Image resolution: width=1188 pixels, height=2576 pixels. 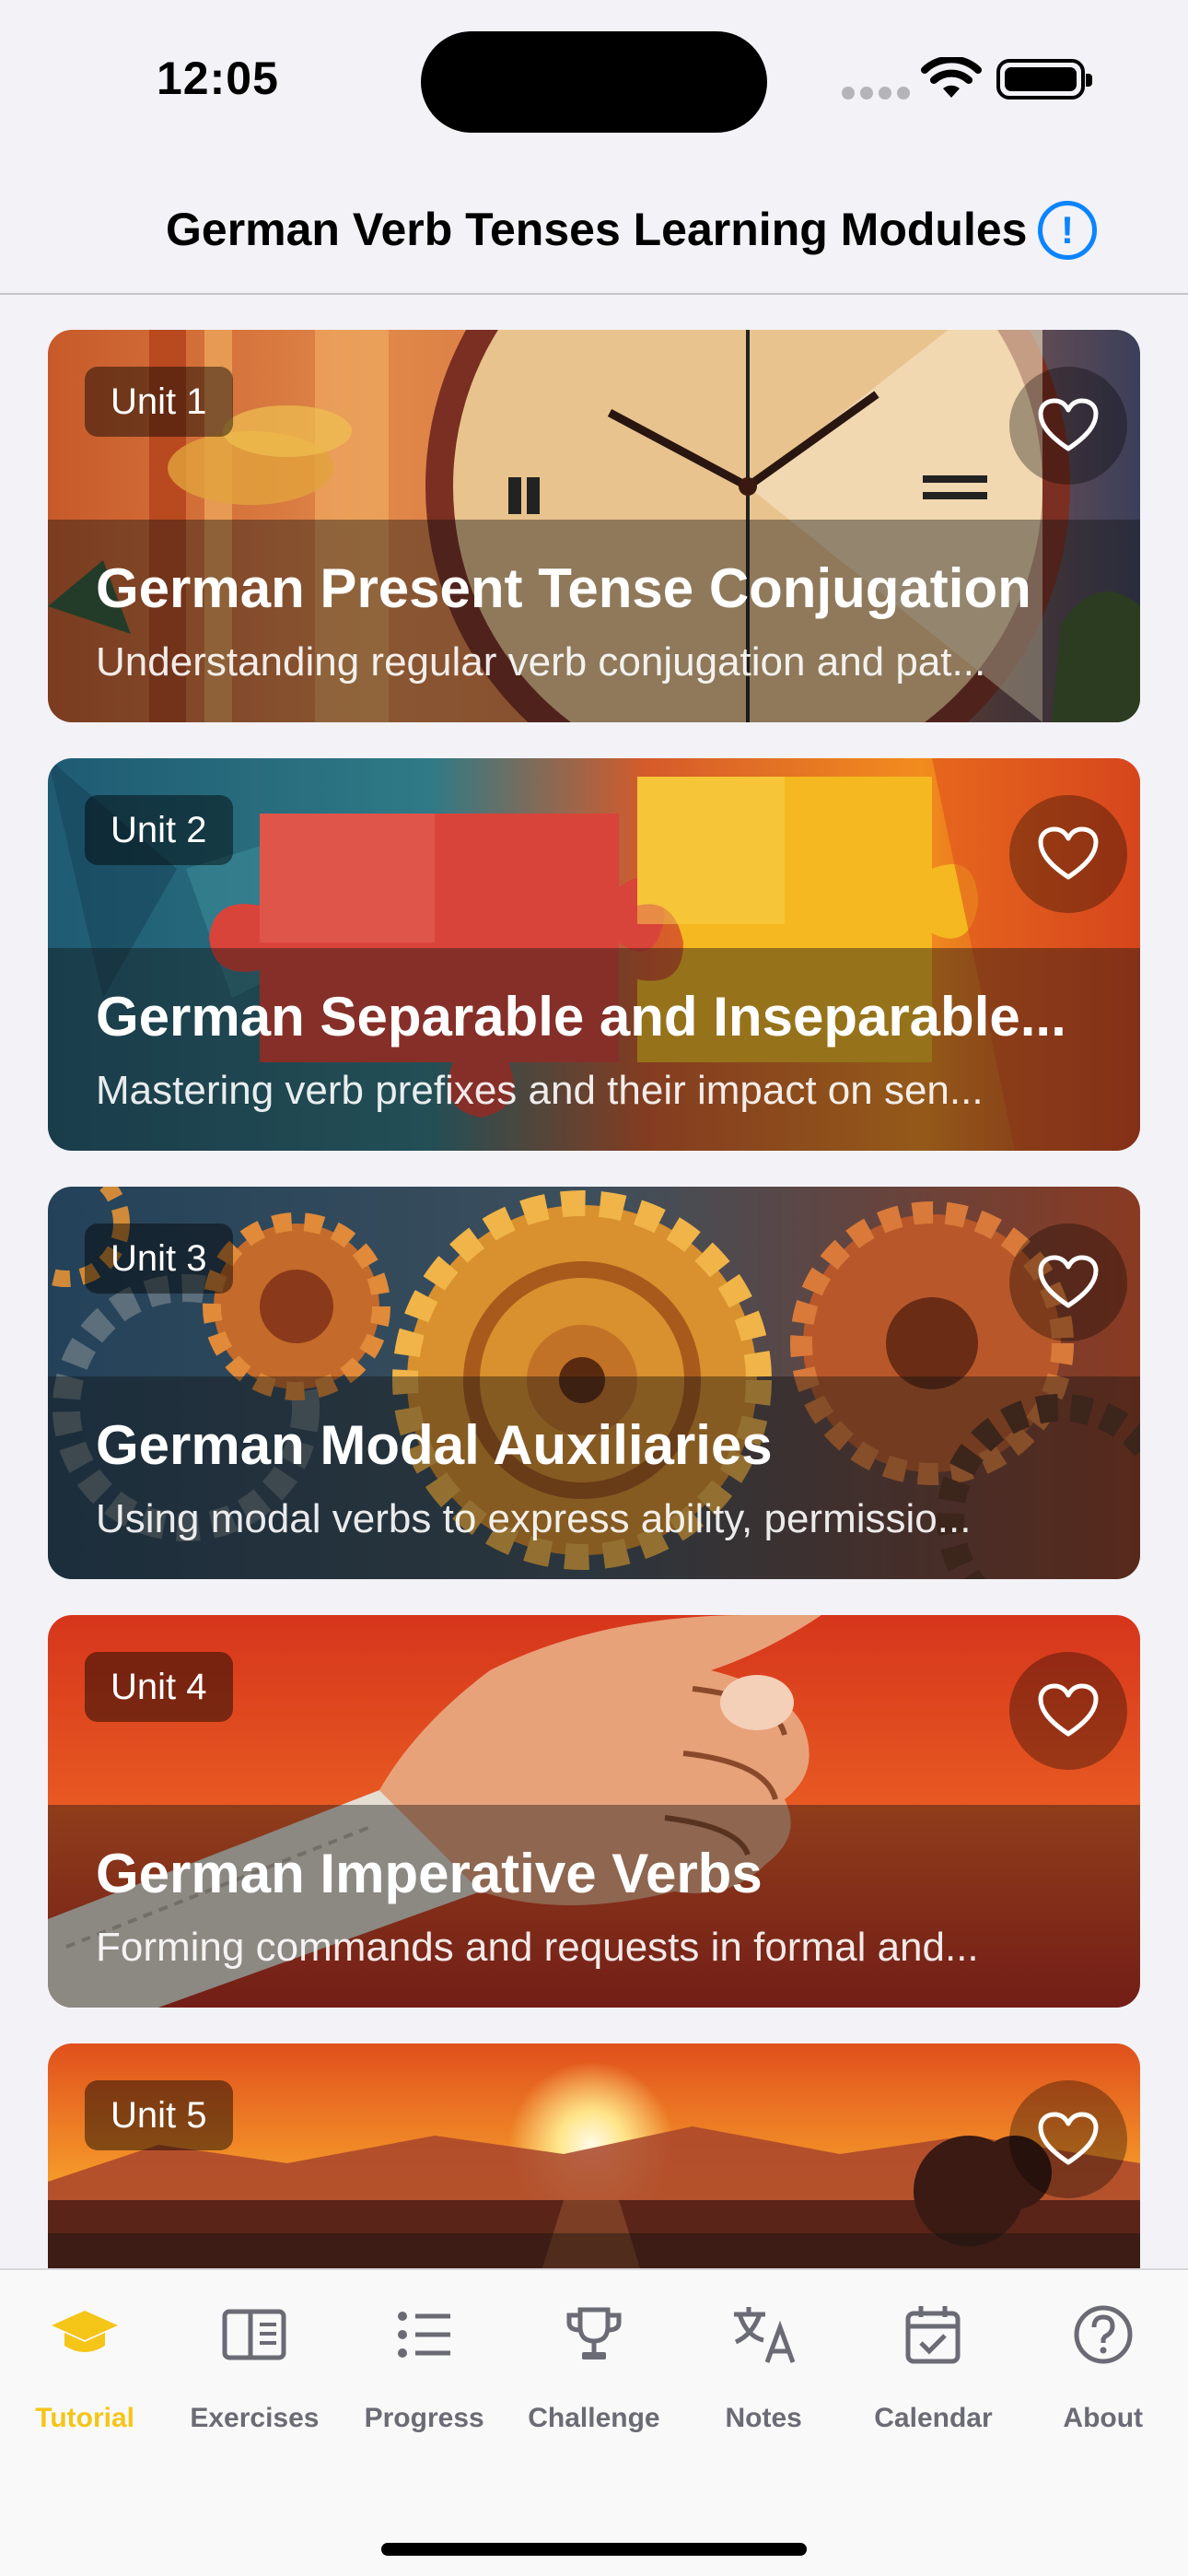 I want to click on home-indicator, so click(x=594, y=2549).